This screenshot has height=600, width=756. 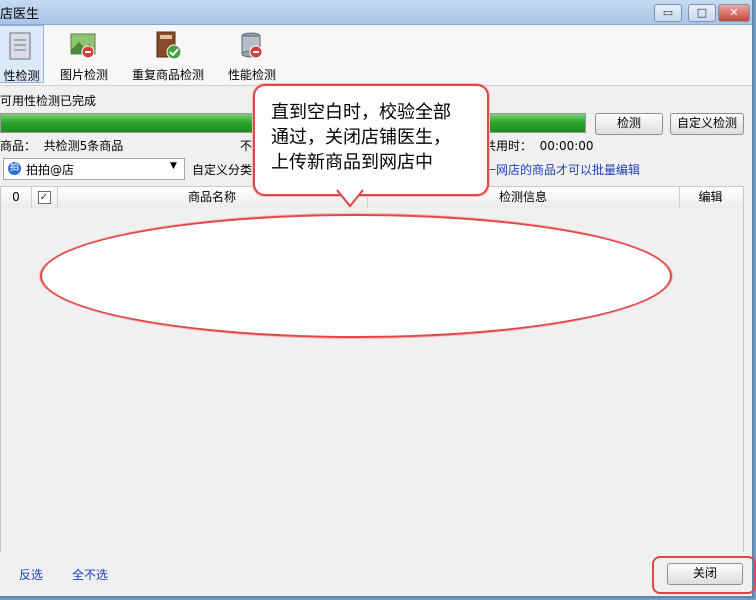 I want to click on callout-line: 直到空白时，校验全部, so click(x=361, y=112).